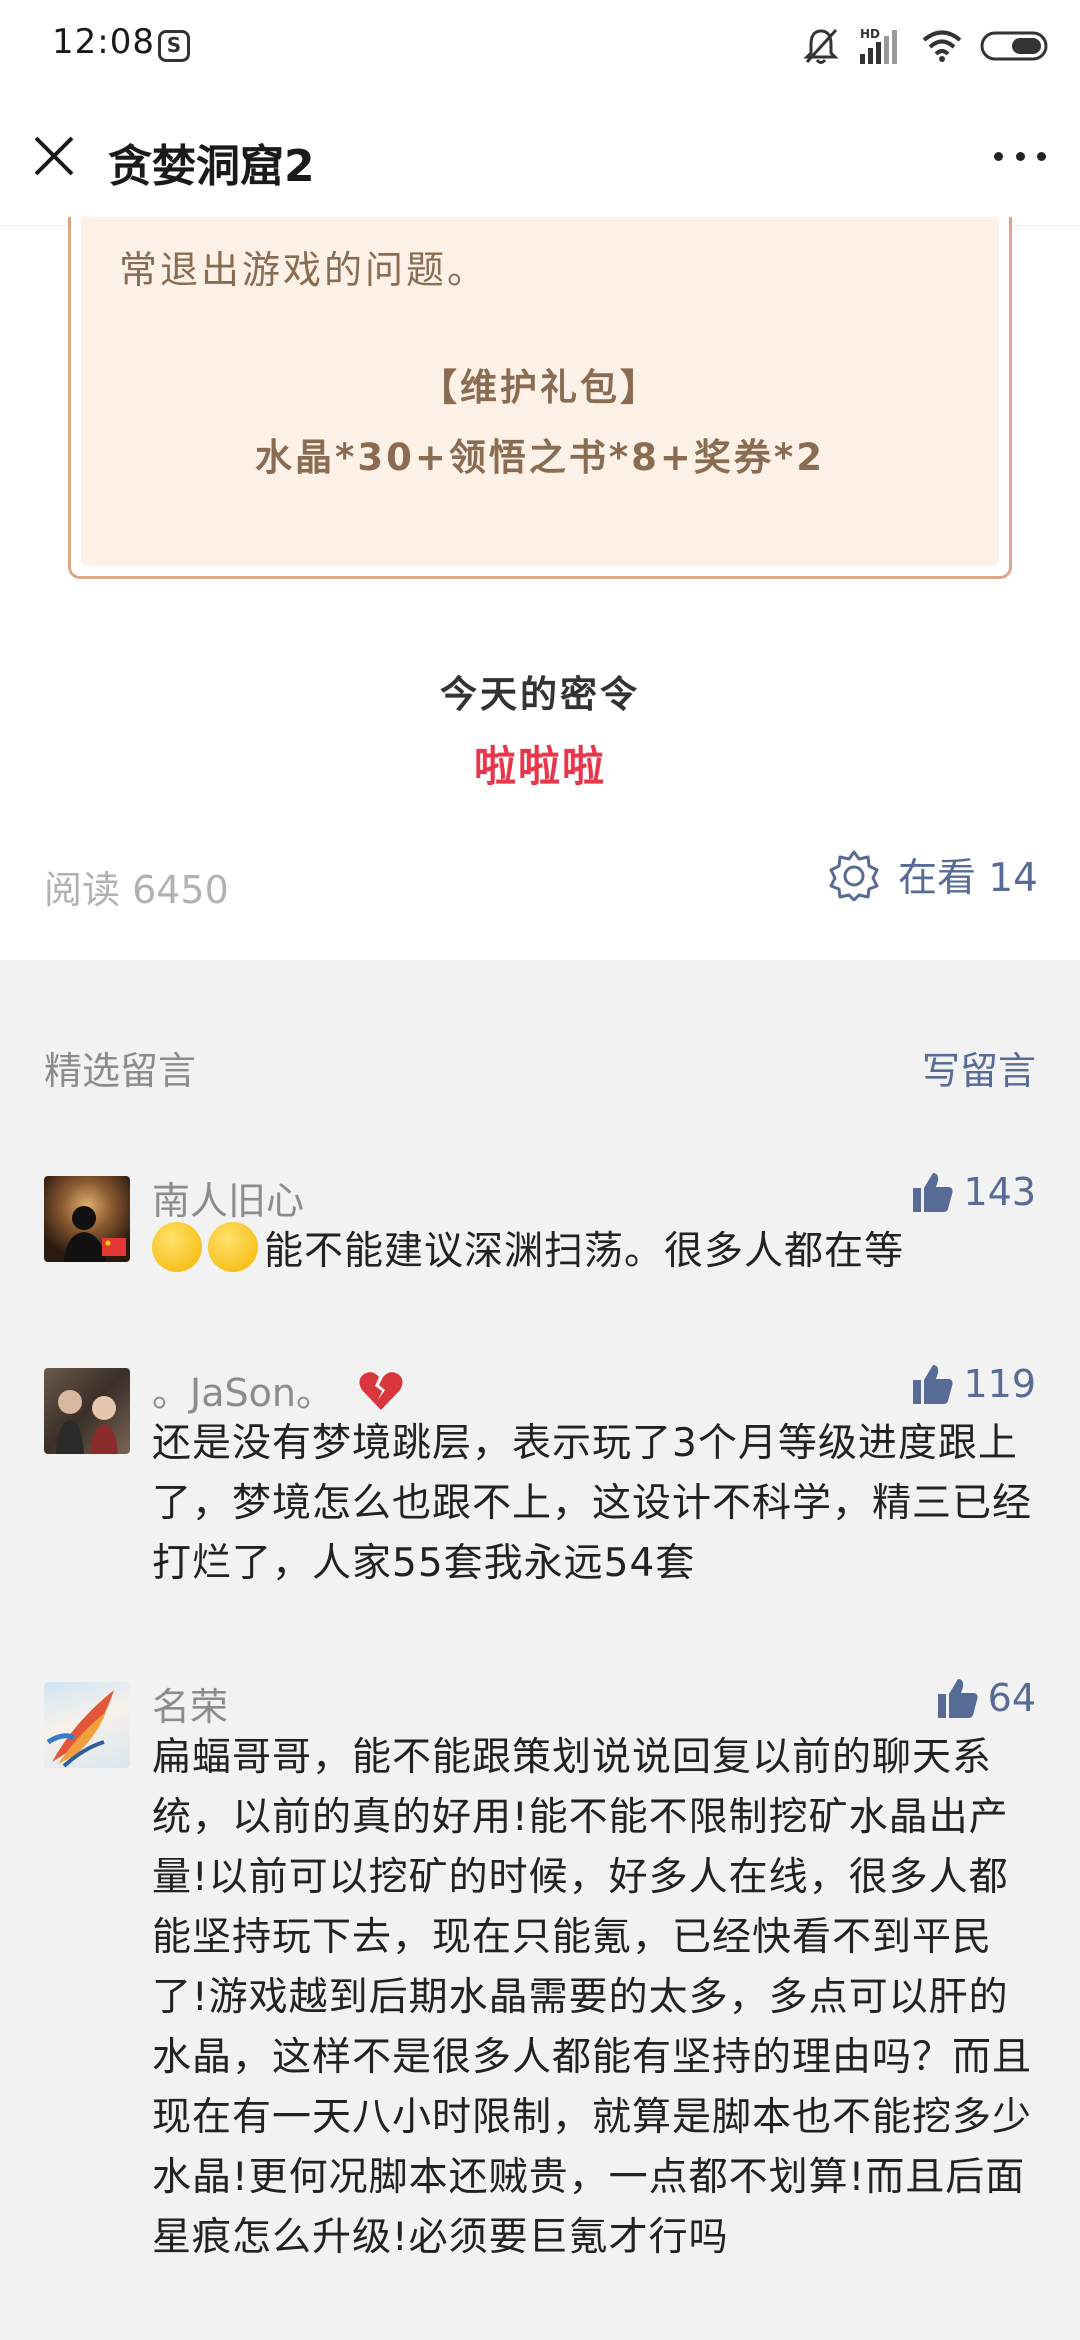  Describe the element at coordinates (136, 890) in the screenshot. I see `read-count: 阅读 6450` at that location.